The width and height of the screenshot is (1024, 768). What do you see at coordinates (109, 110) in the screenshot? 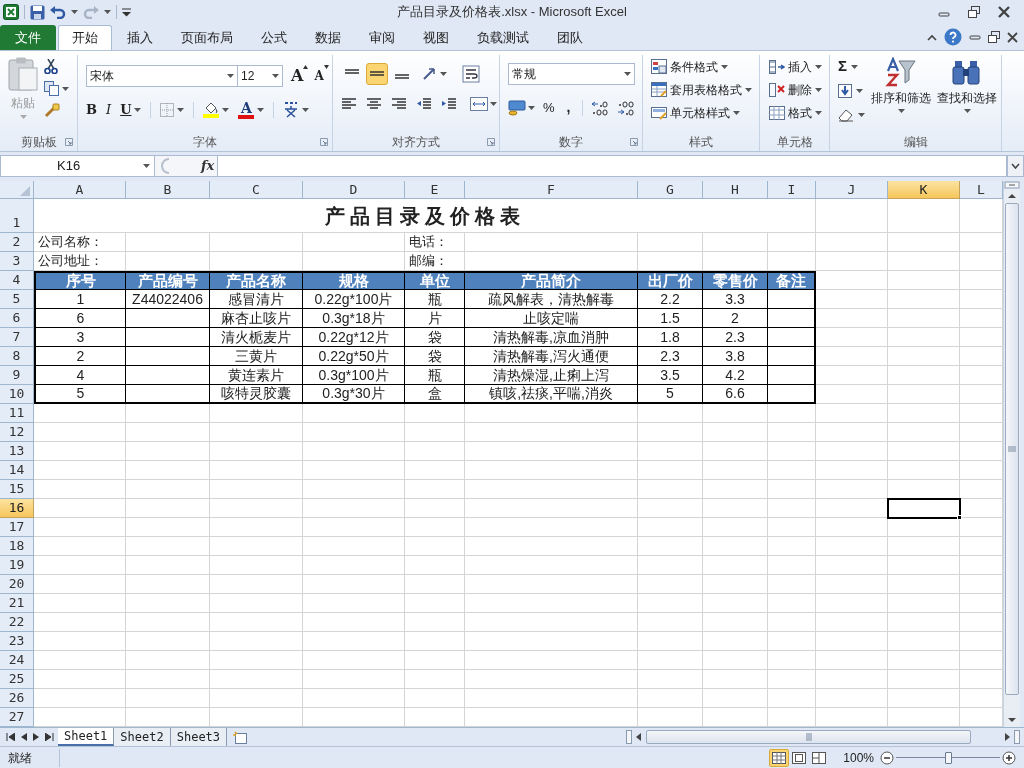
I see `italic-button: I` at bounding box center [109, 110].